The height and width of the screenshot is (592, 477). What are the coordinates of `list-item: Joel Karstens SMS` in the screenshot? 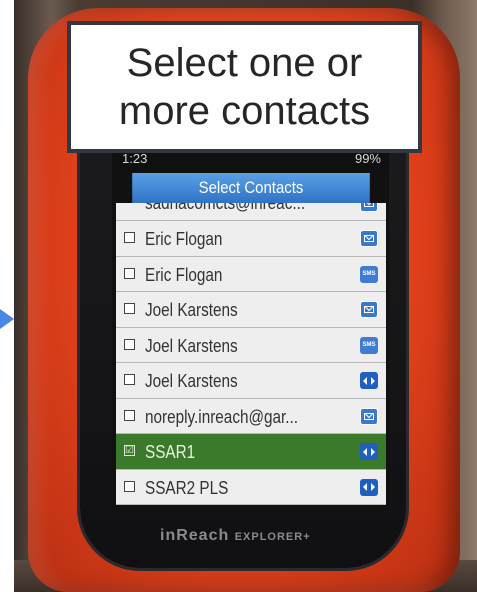 It's located at (251, 345).